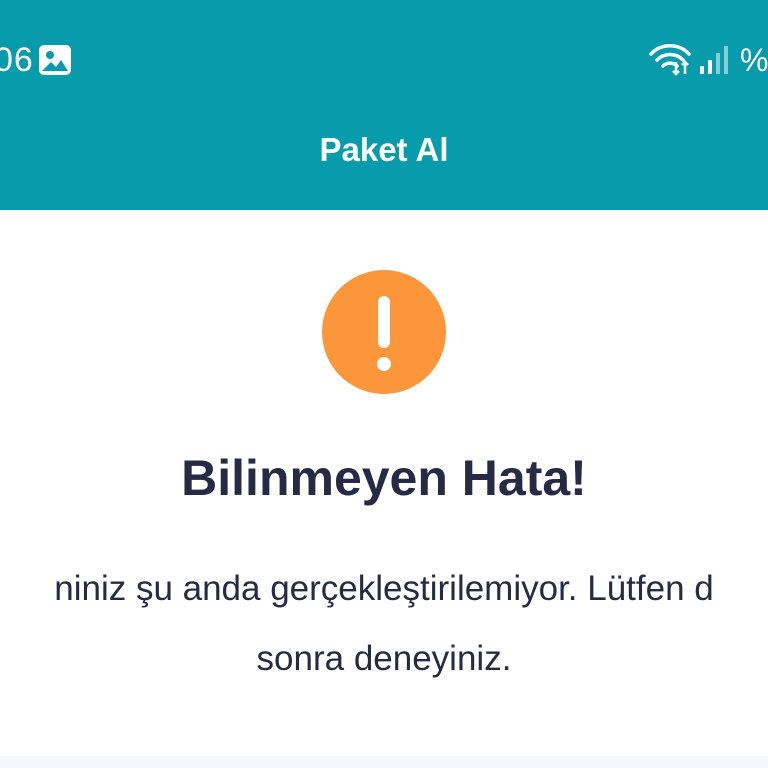 The width and height of the screenshot is (768, 768). I want to click on wifi-icon, so click(670, 60).